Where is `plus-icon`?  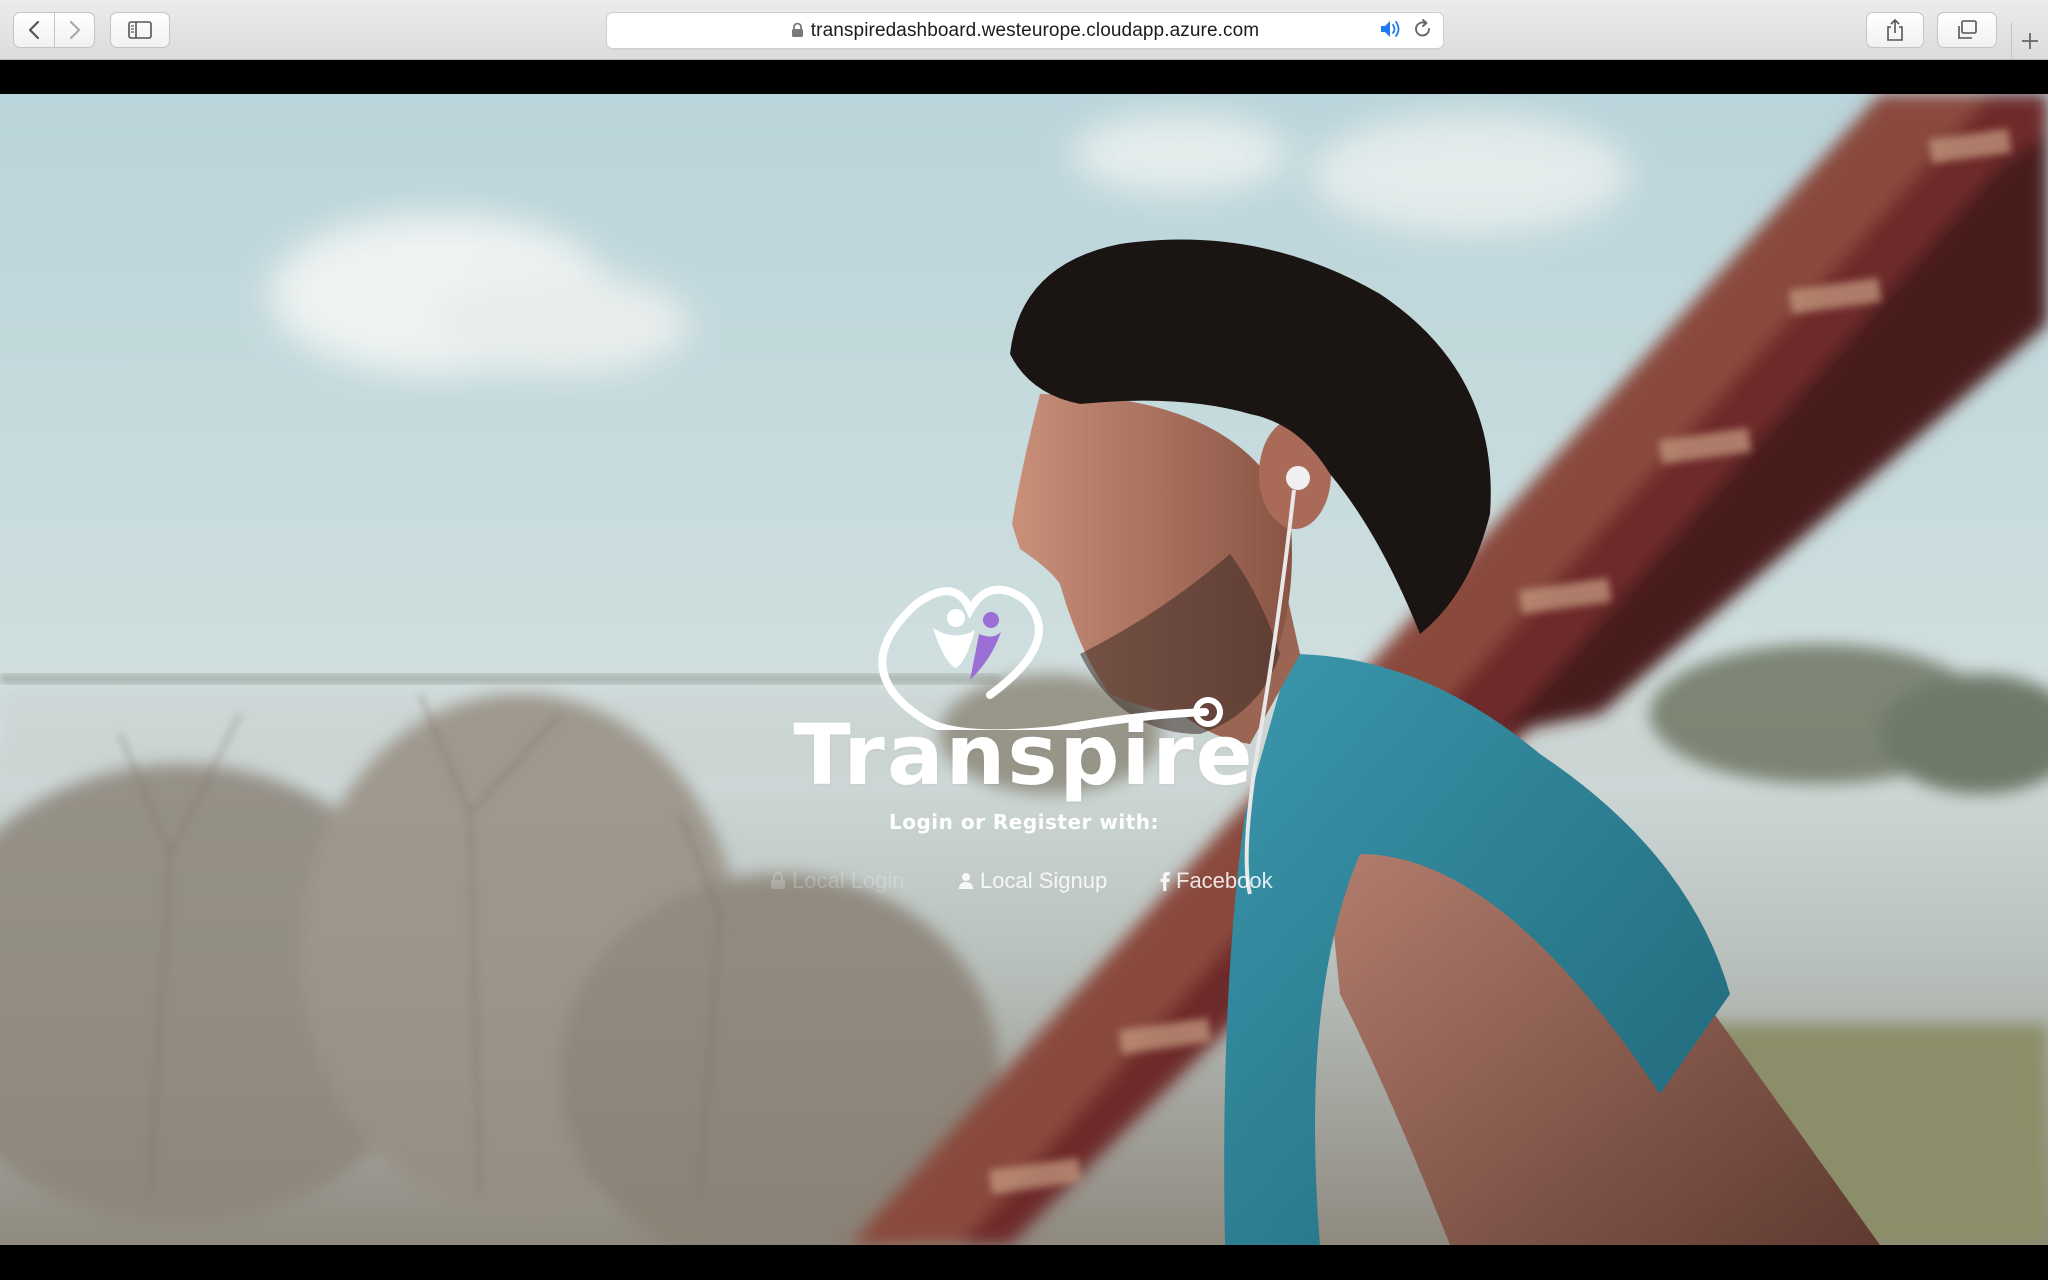 plus-icon is located at coordinates (2030, 41).